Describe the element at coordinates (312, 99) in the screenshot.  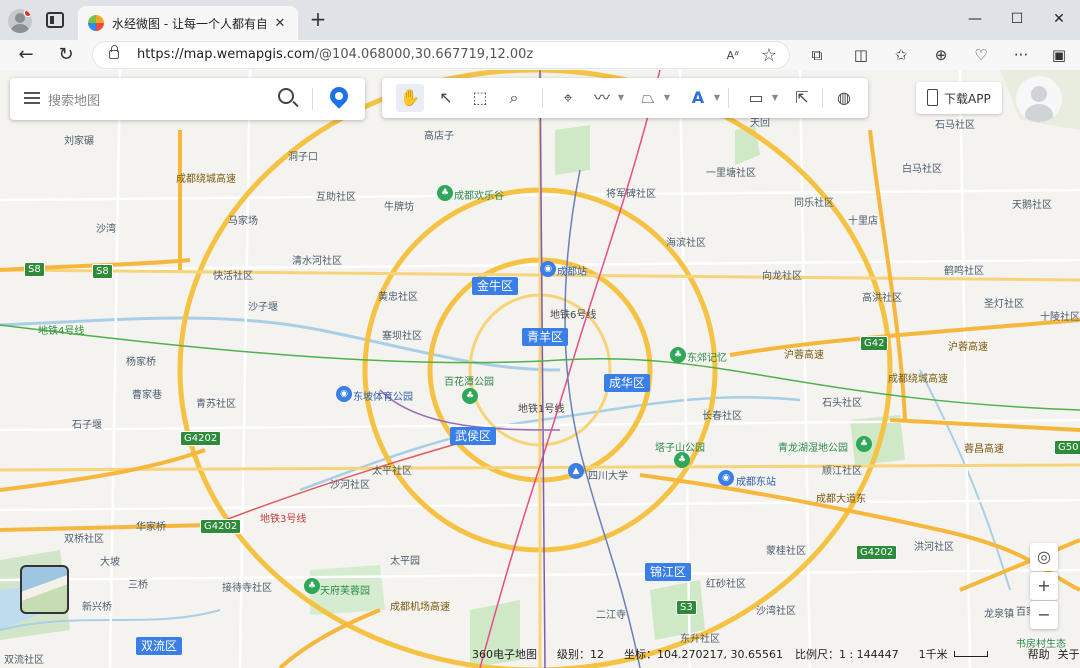
I see `search-divider` at that location.